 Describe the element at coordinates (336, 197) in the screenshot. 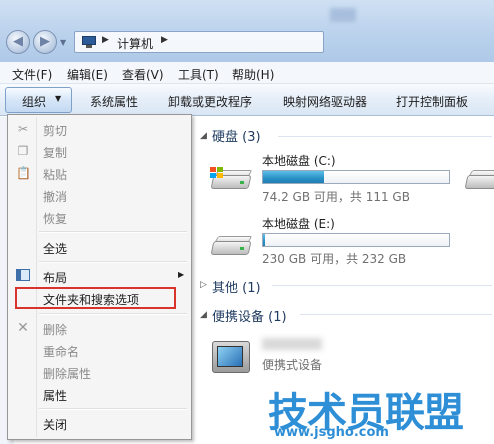

I see `drive-c-info: 74.2 GB 可用，共 111 GB` at that location.